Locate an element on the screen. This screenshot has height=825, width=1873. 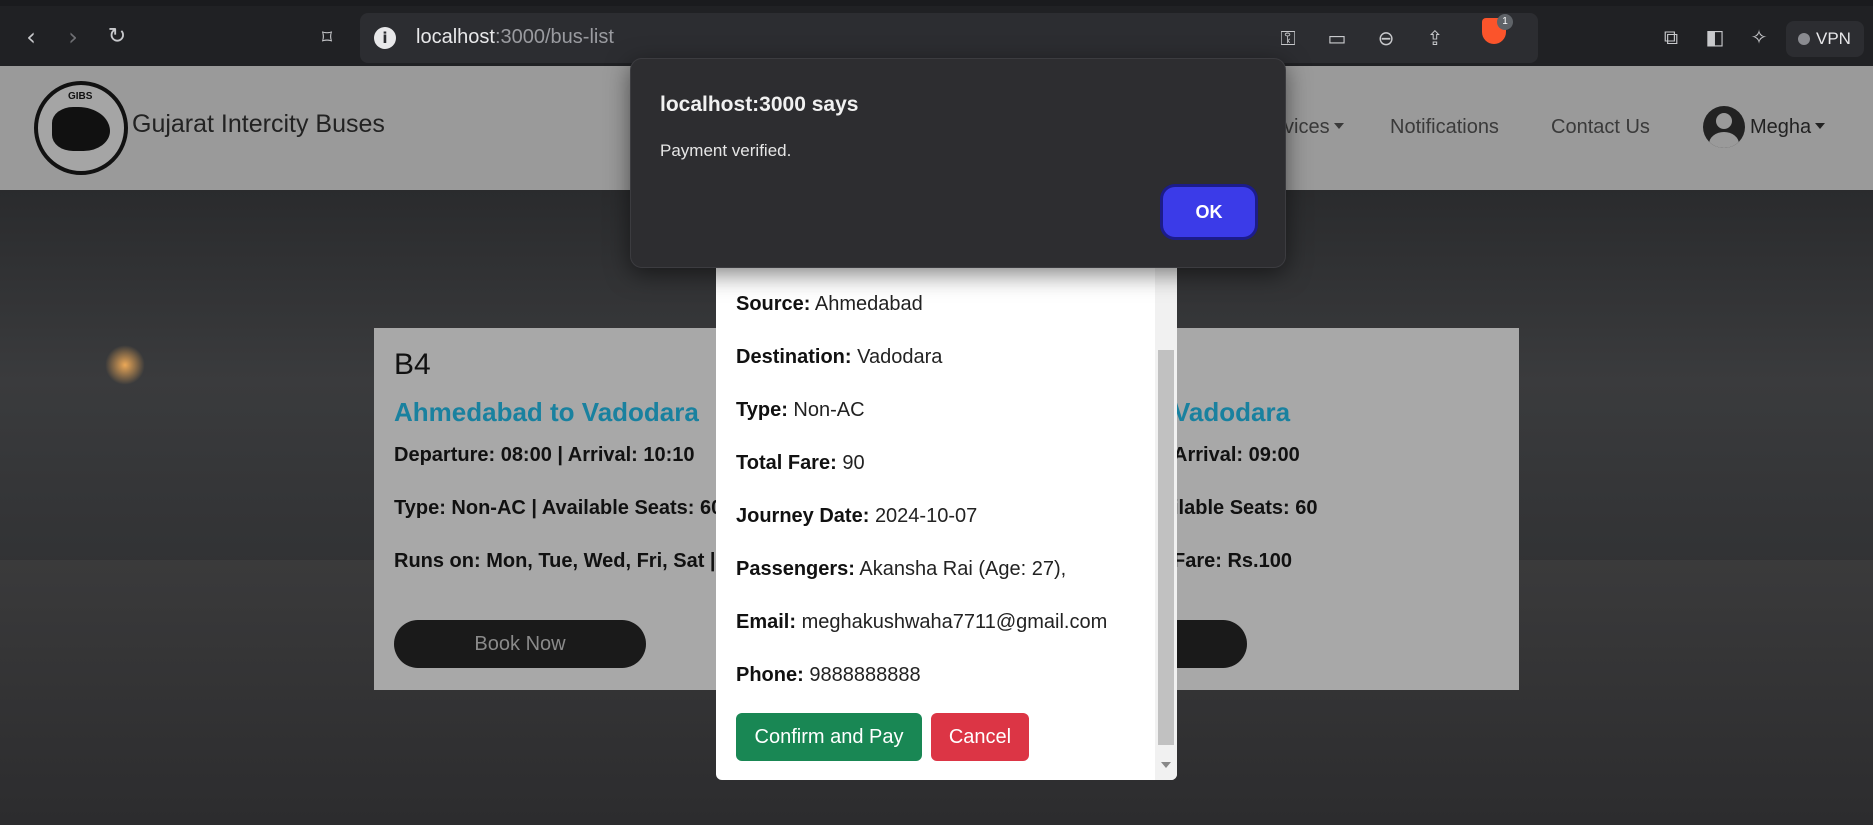
forward-icon: › is located at coordinates (73, 37).